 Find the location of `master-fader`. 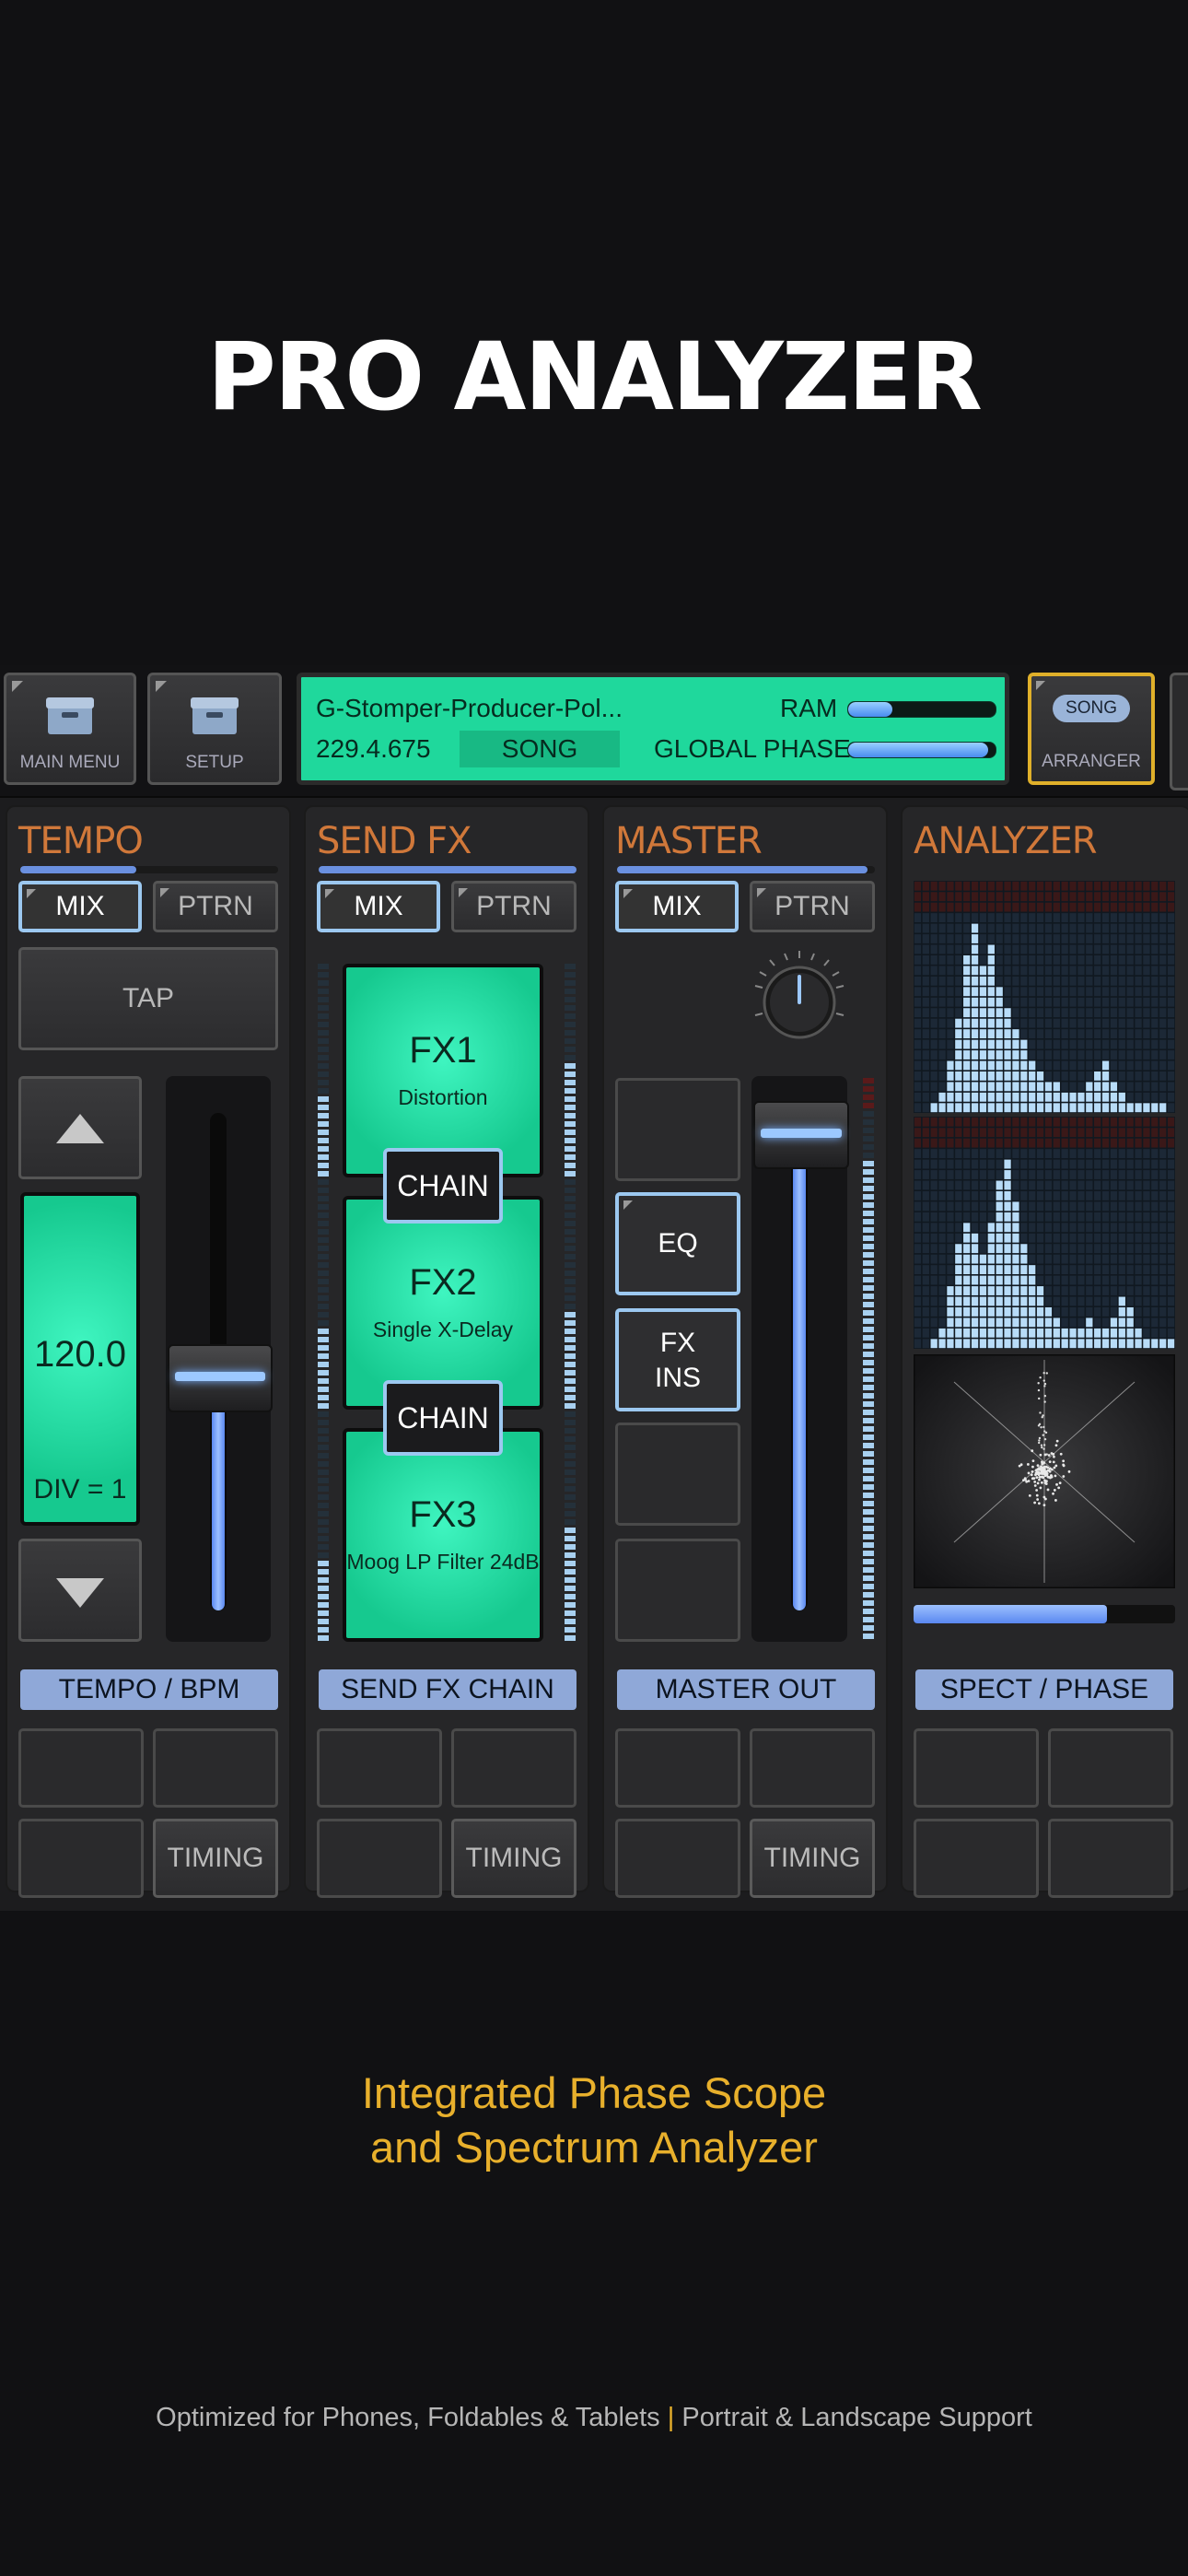

master-fader is located at coordinates (800, 1359).